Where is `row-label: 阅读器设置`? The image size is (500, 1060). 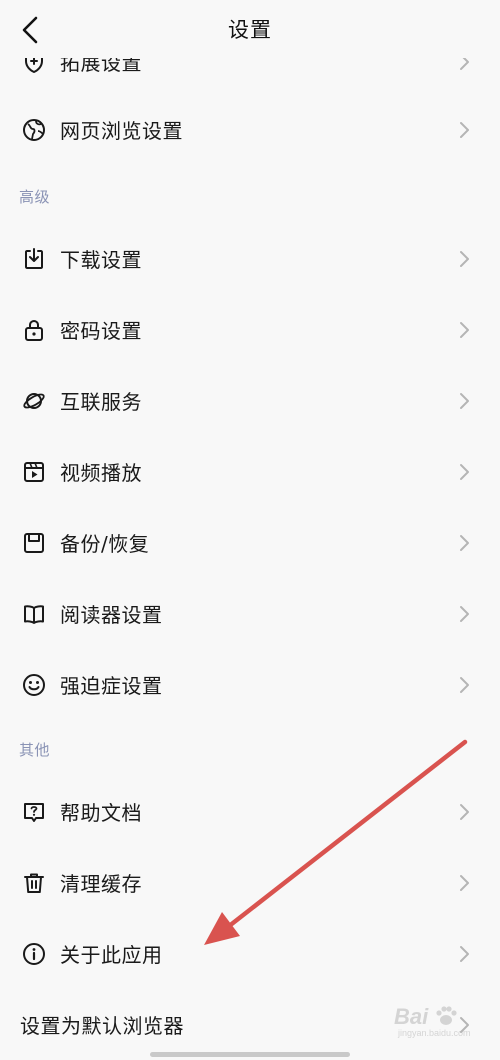 row-label: 阅读器设置 is located at coordinates (111, 614).